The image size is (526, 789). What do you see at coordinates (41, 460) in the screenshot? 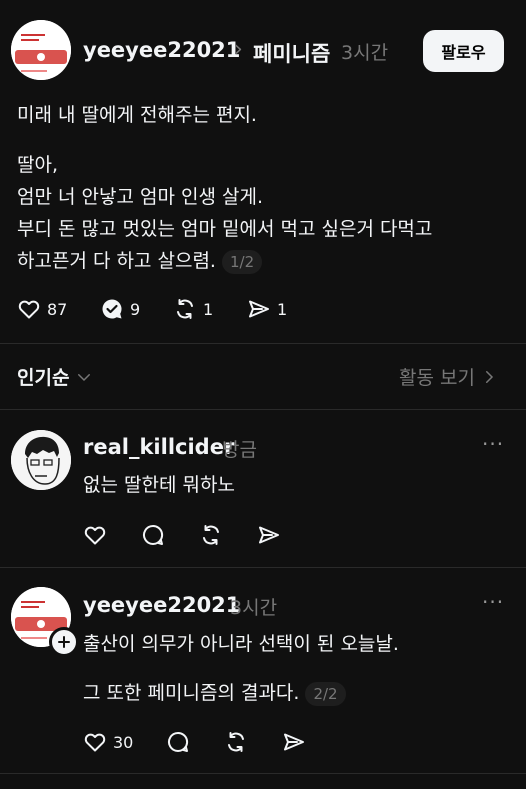
I see `commenter-avatar` at bounding box center [41, 460].